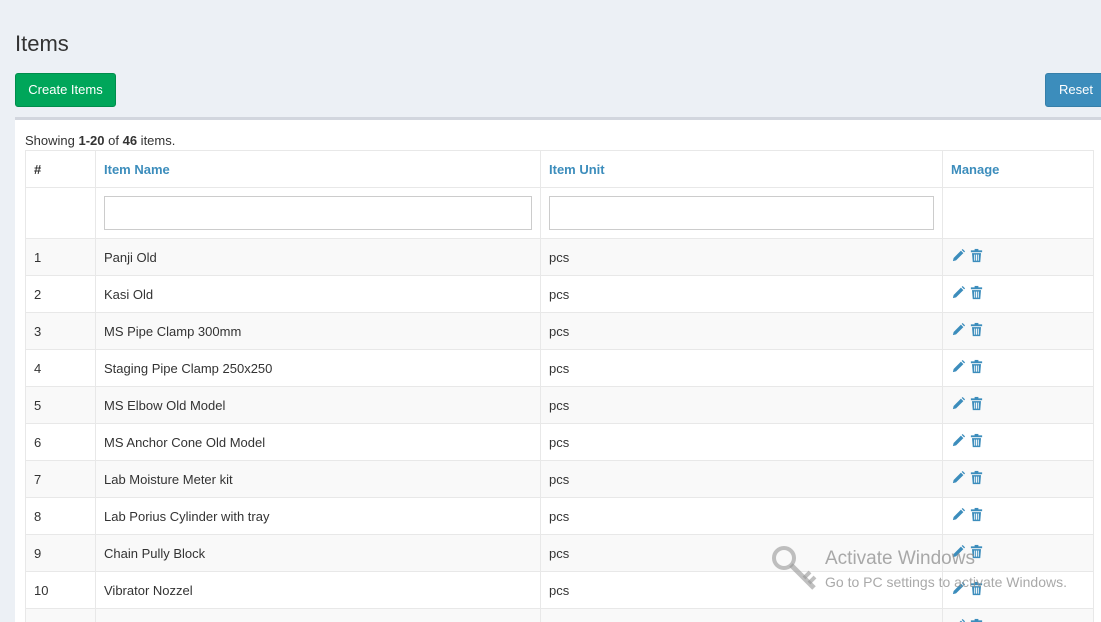 This screenshot has height=622, width=1101. I want to click on table-row: 1 Panji Old pcs, so click(559, 257).